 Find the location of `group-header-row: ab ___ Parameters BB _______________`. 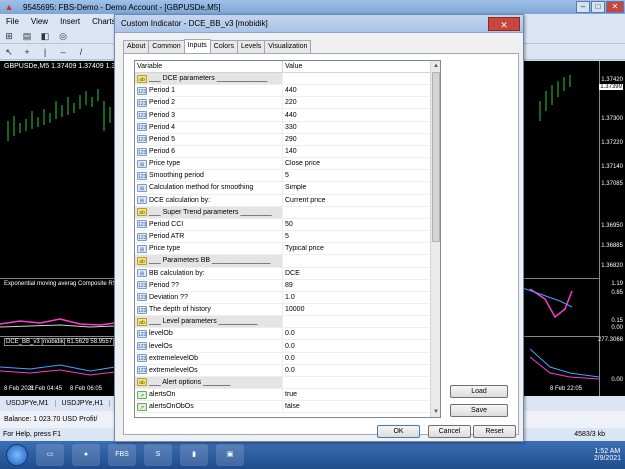

group-header-row: ab ___ Parameters BB _______________ is located at coordinates (283, 261).